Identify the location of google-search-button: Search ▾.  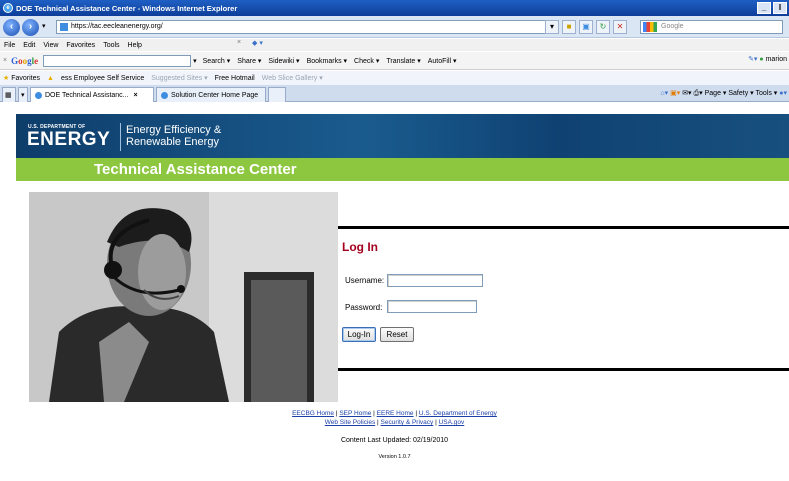
(217, 61).